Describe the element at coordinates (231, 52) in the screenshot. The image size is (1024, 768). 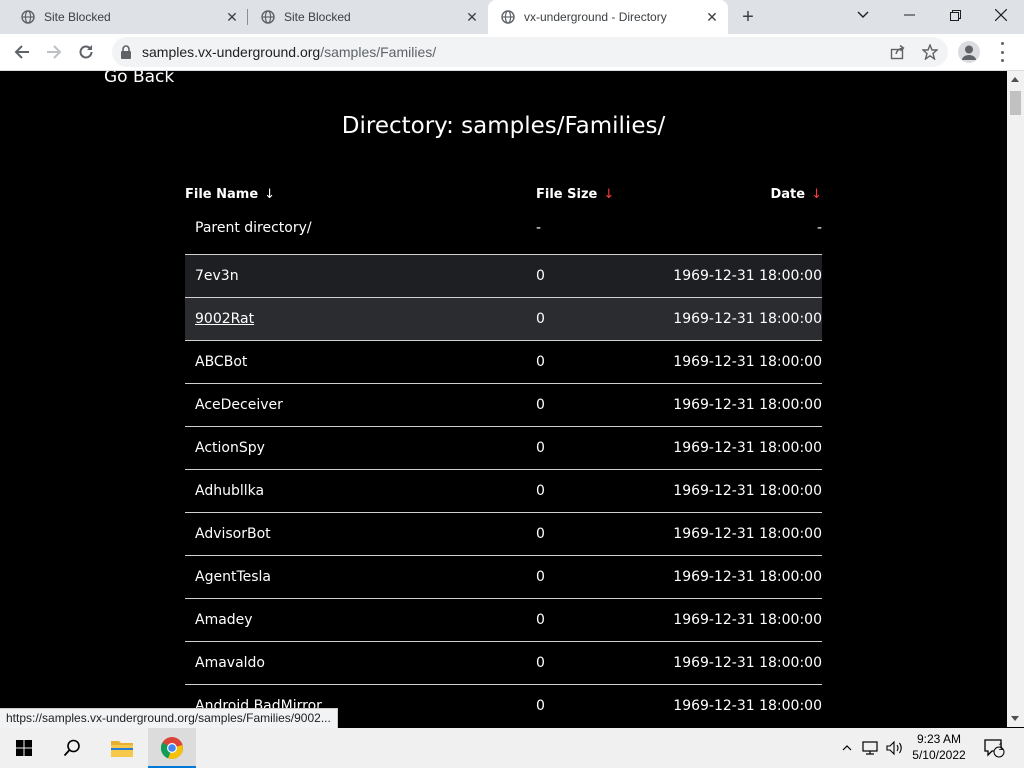
I see `url-host: samples.vx-underground.org` at that location.